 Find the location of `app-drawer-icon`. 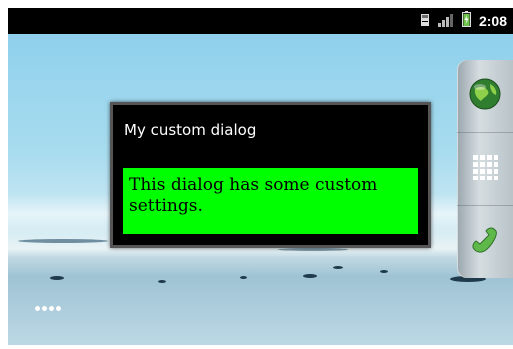

app-drawer-icon is located at coordinates (485, 169).